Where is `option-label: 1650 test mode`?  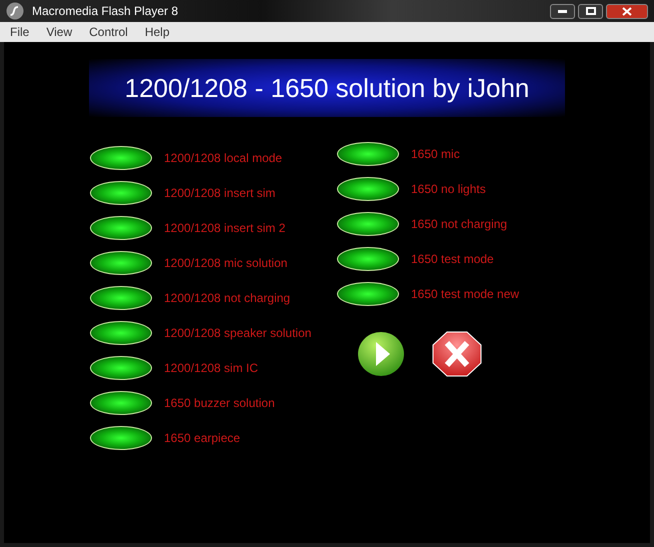 option-label: 1650 test mode is located at coordinates (452, 259).